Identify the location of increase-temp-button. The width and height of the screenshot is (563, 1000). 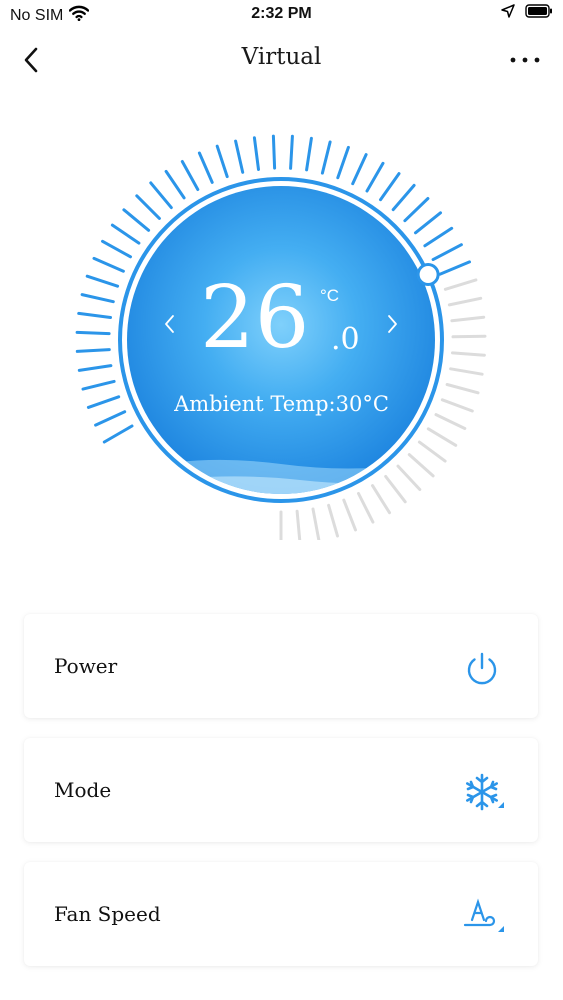
(392, 324).